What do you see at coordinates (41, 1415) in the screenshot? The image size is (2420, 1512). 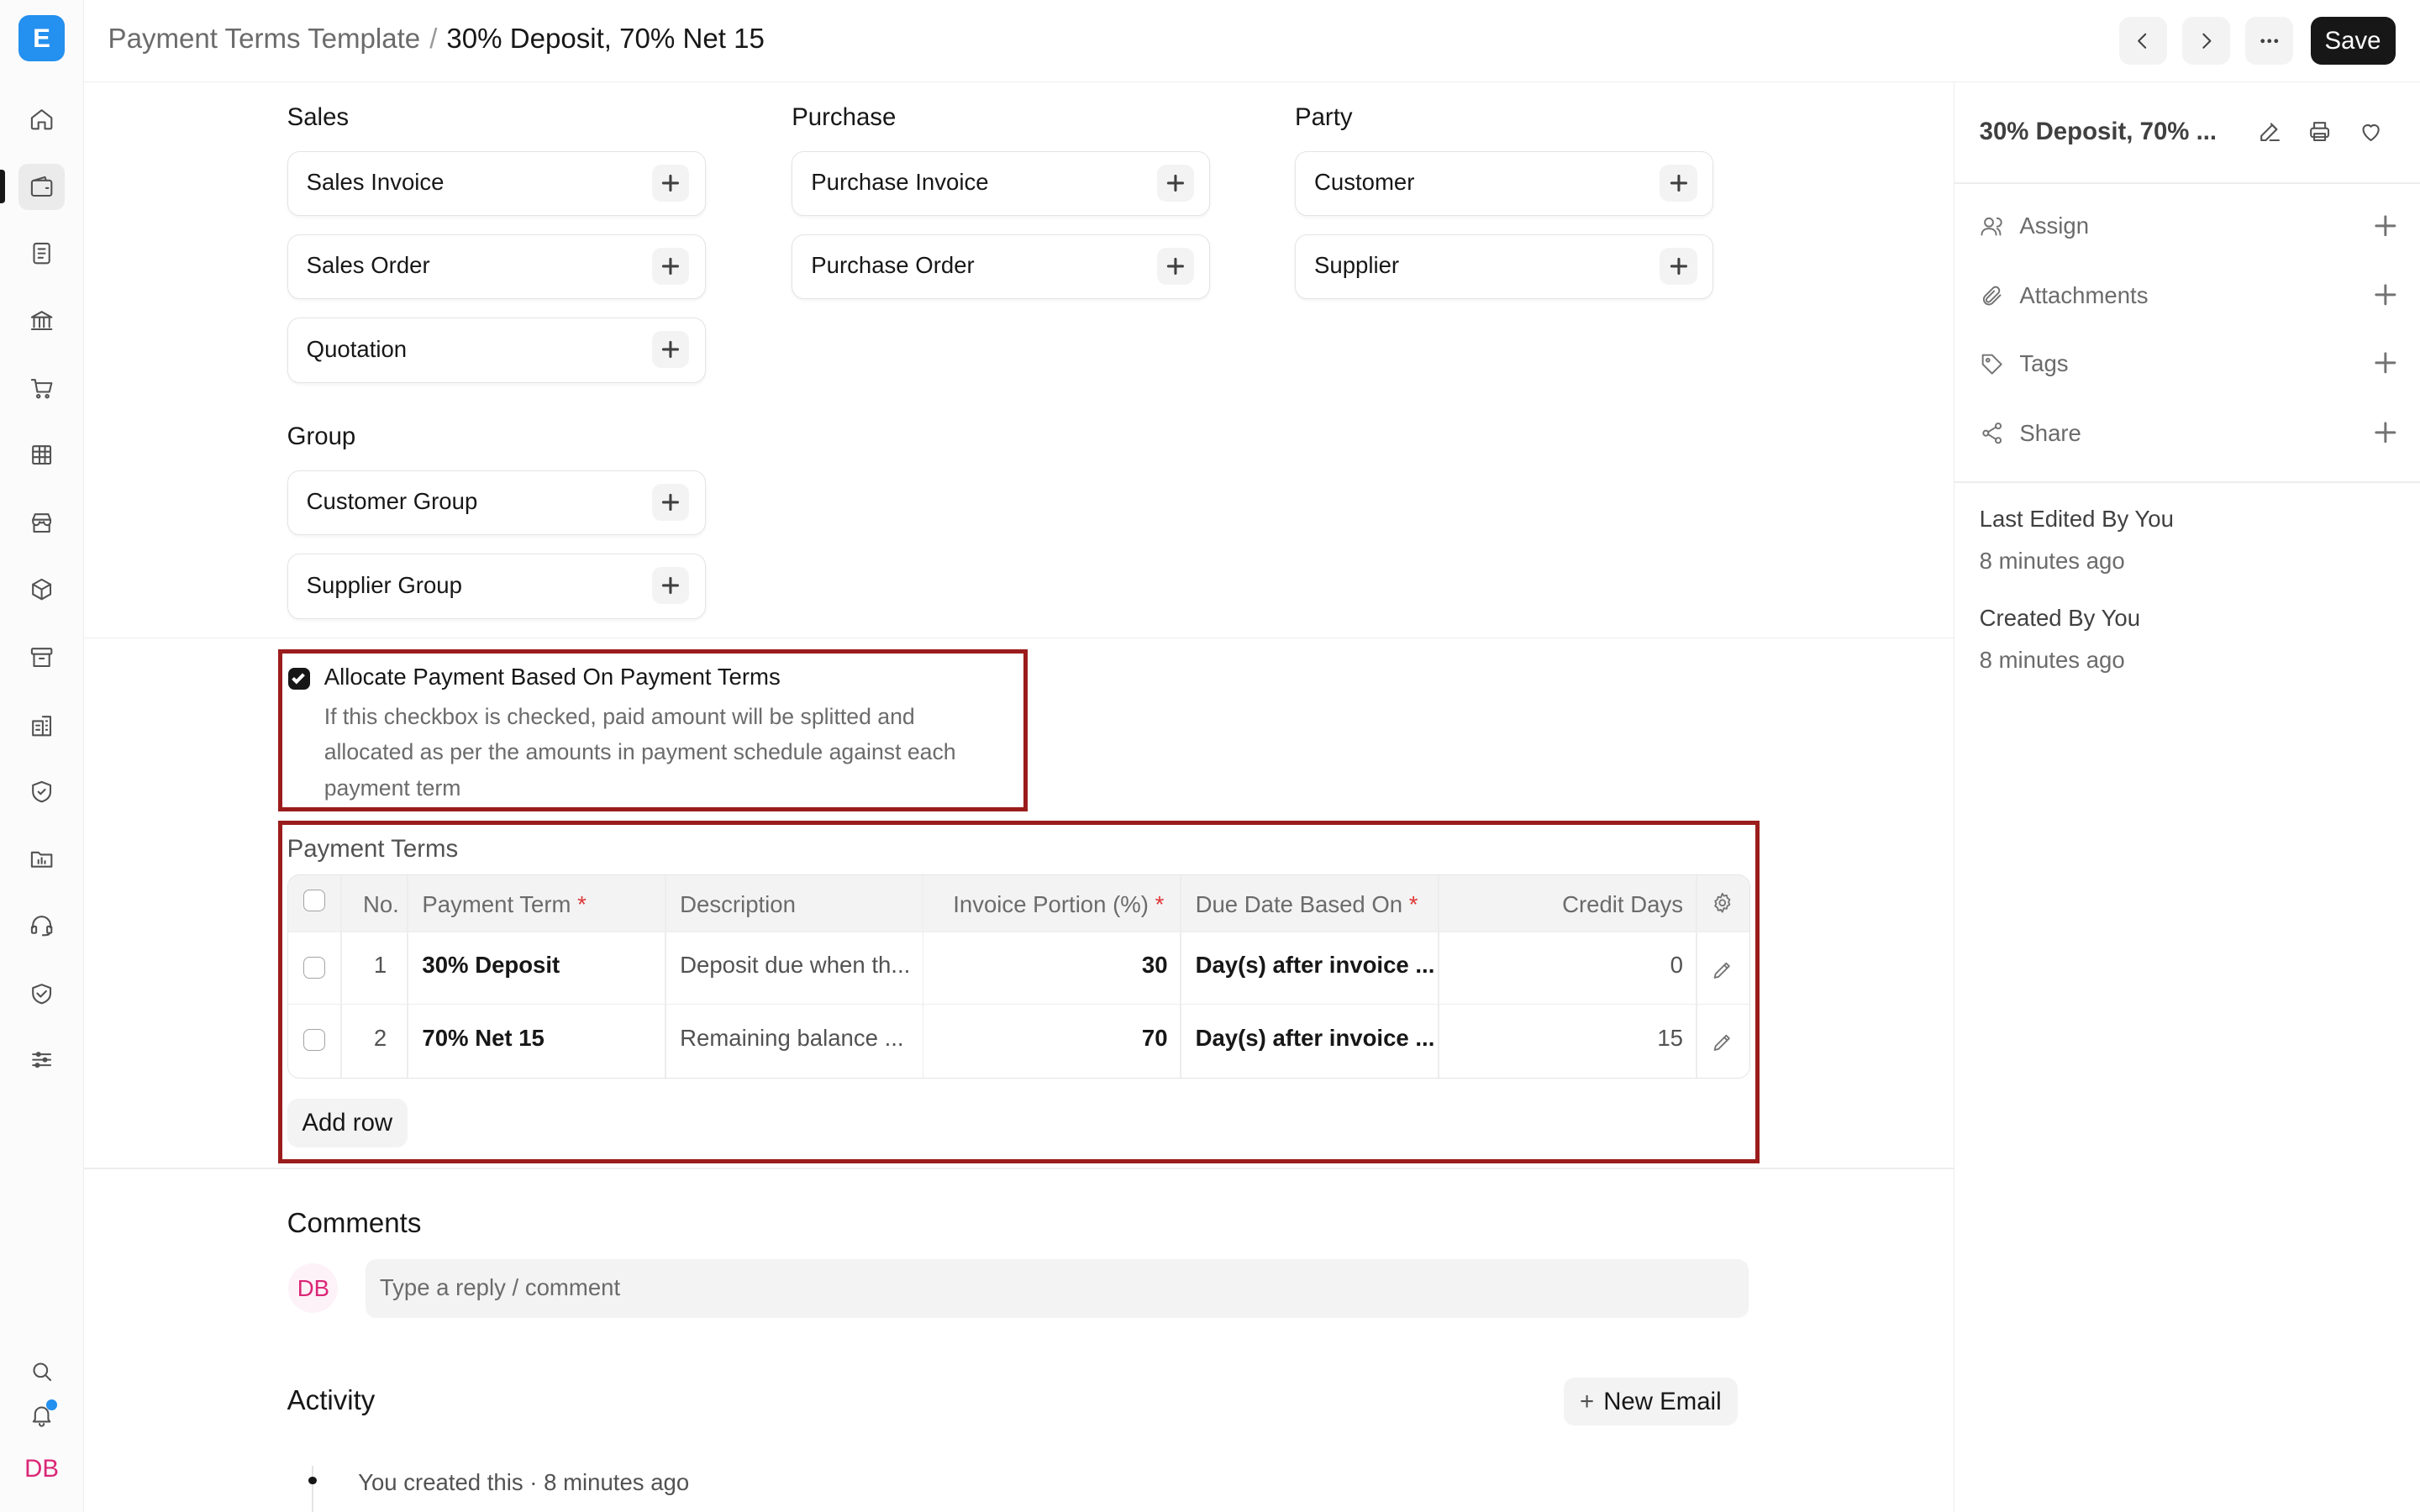 I see `bell-icon` at bounding box center [41, 1415].